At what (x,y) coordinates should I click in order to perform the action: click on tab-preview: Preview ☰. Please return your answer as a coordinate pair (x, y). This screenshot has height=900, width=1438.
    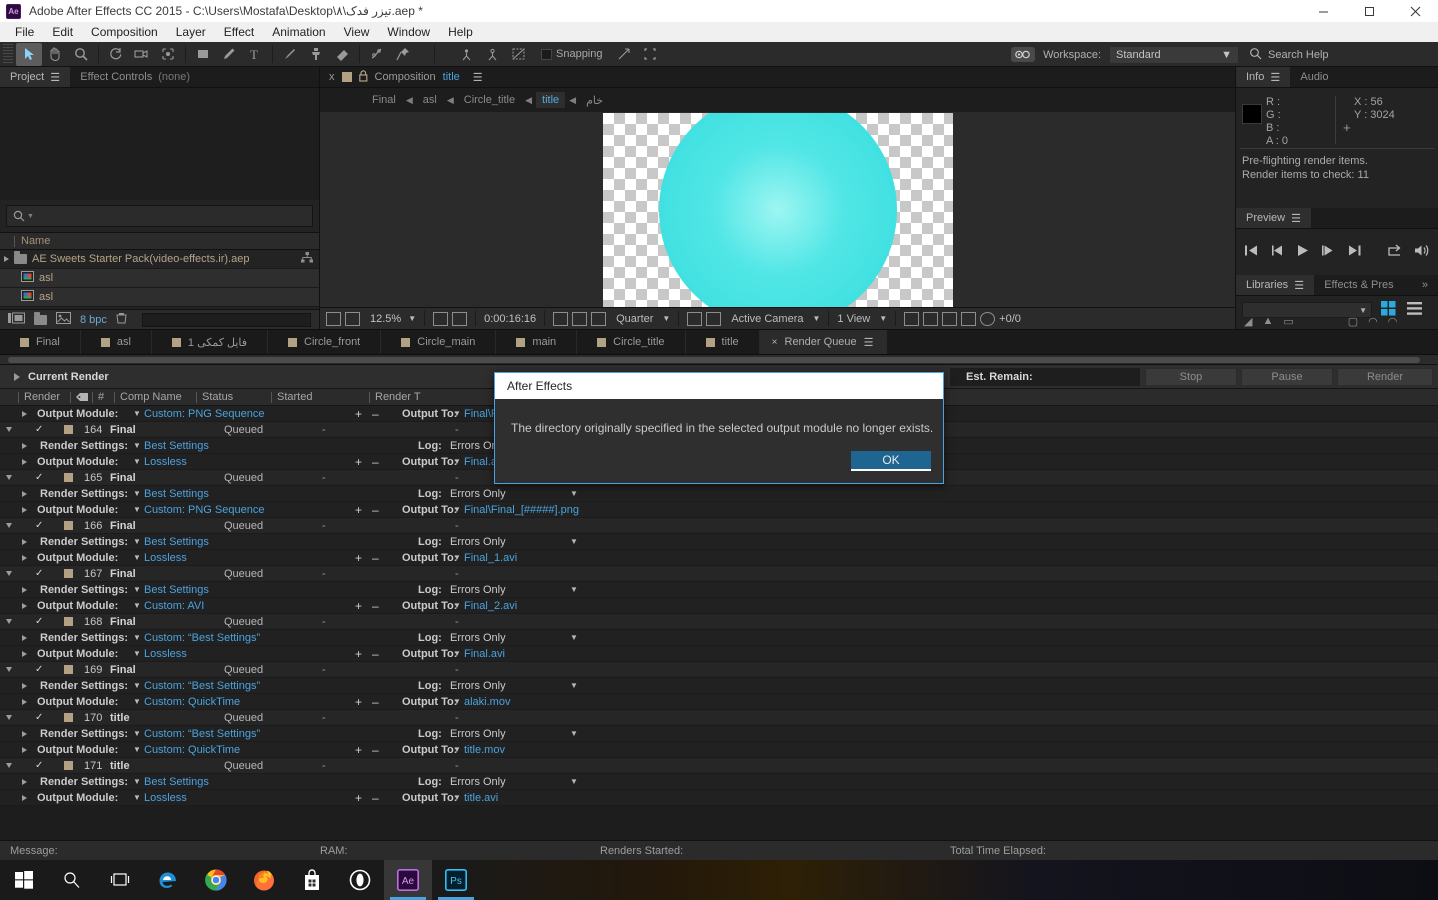
    Looking at the image, I should click on (1274, 218).